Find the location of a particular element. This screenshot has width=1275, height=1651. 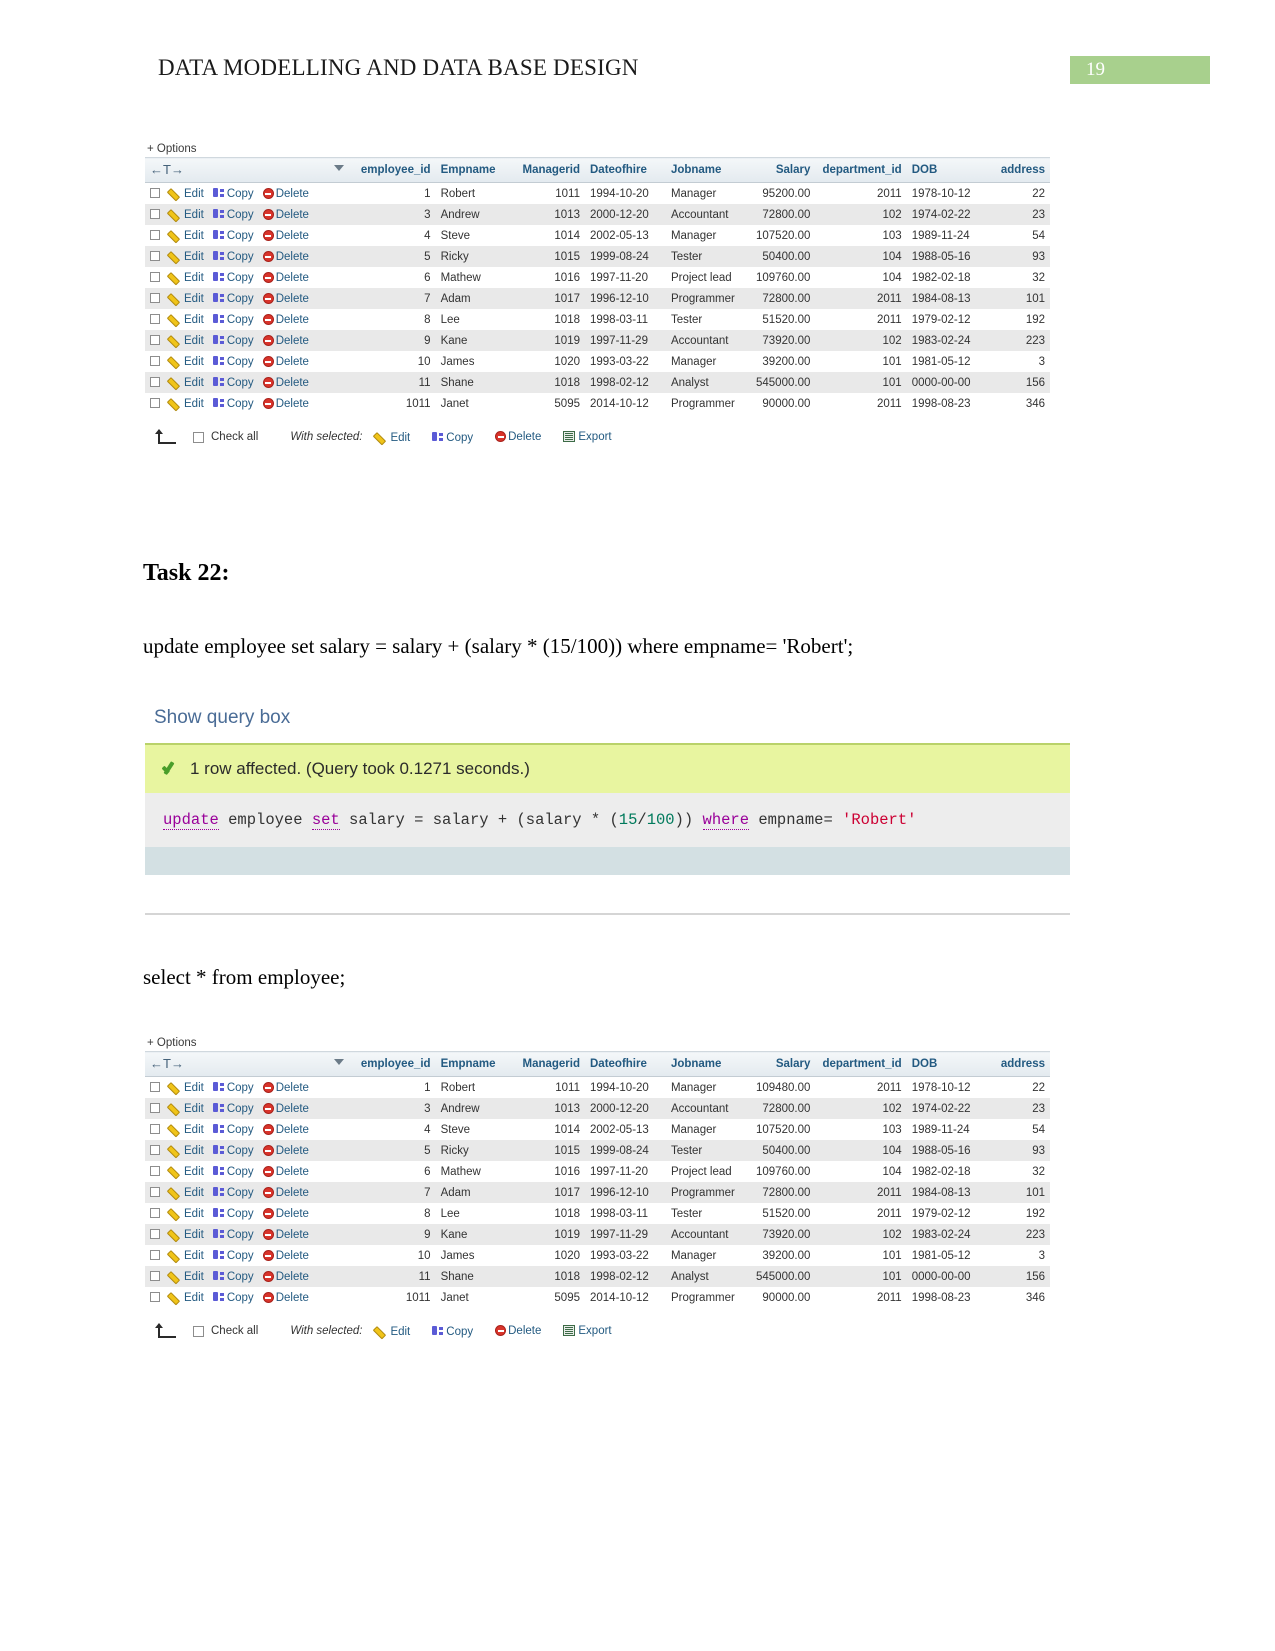

column-header-department-id-after: department_id is located at coordinates (861, 1064).